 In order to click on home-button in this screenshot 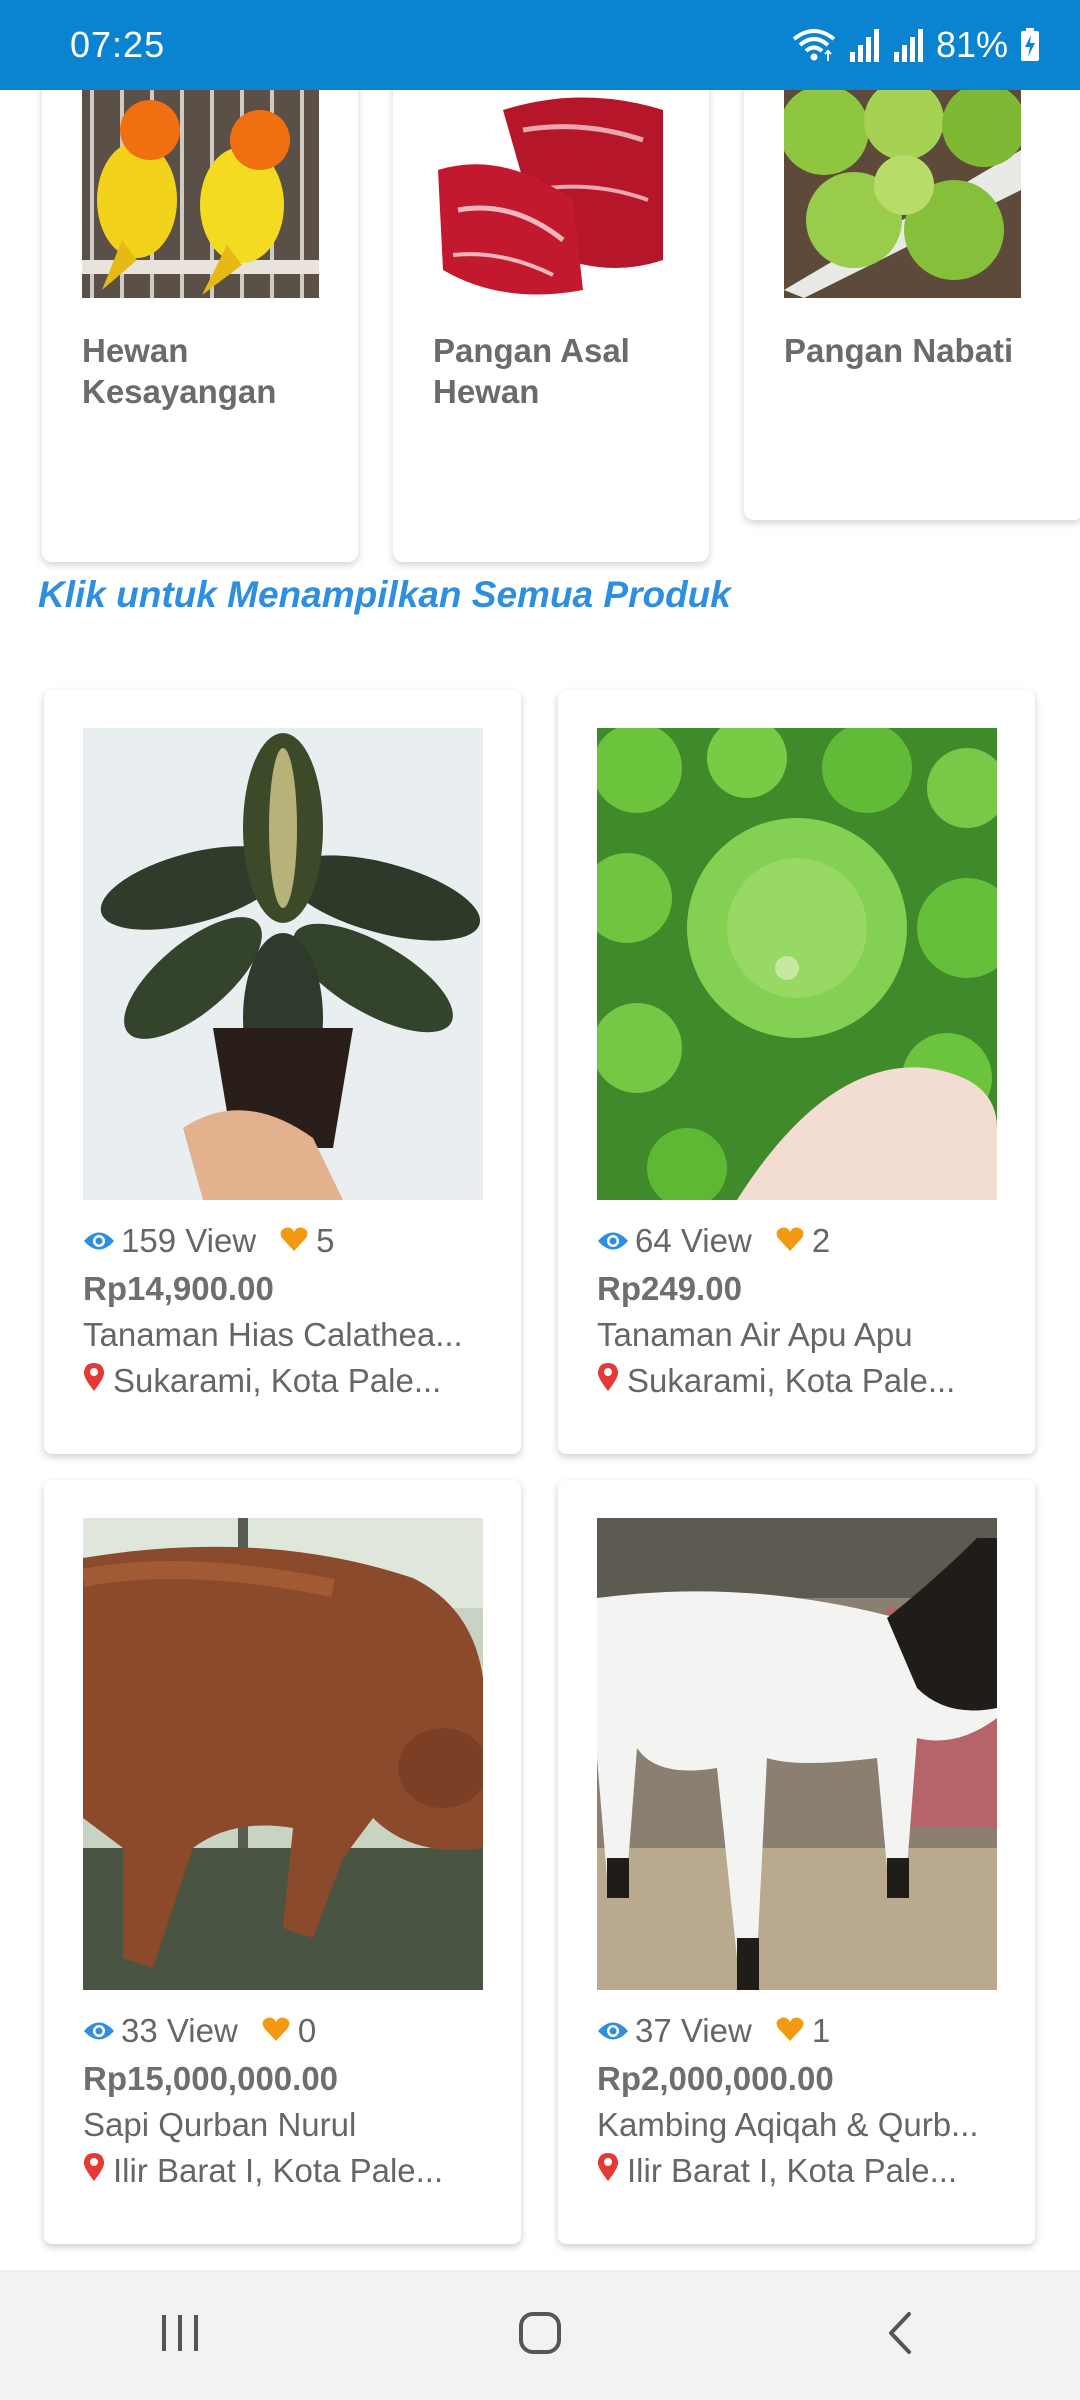, I will do `click(540, 2335)`.